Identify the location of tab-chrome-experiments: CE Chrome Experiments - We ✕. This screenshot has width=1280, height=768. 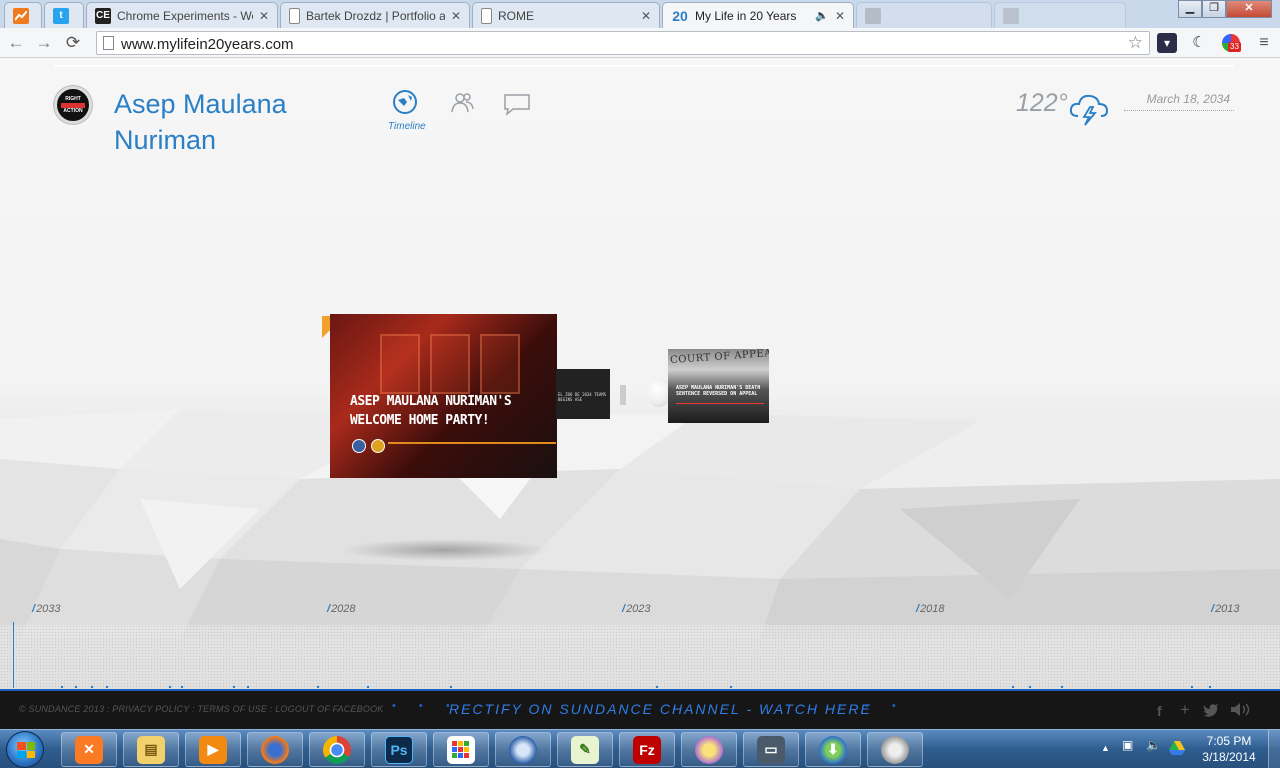
(182, 15).